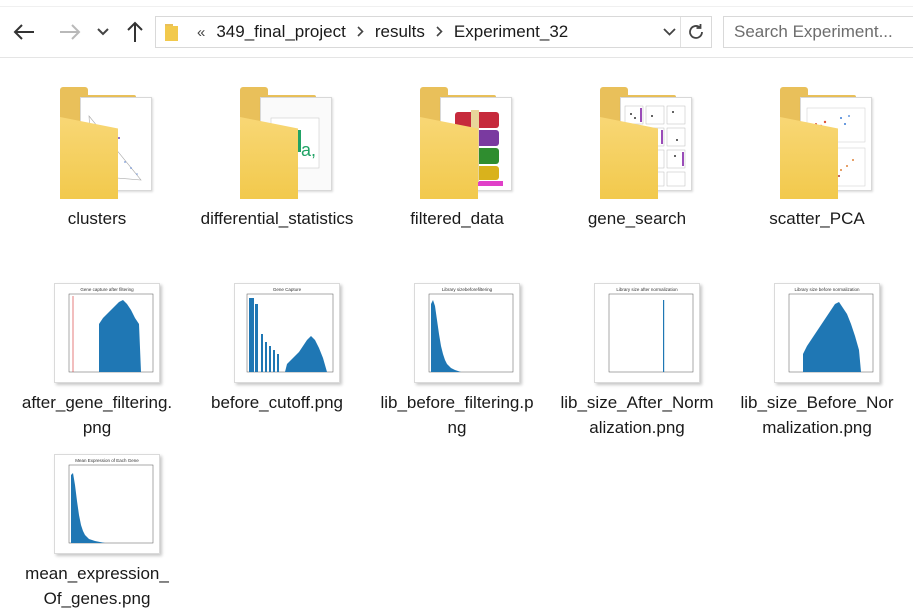  I want to click on folder-item-differential-statistics: a, differential_statistics, so click(277, 158).